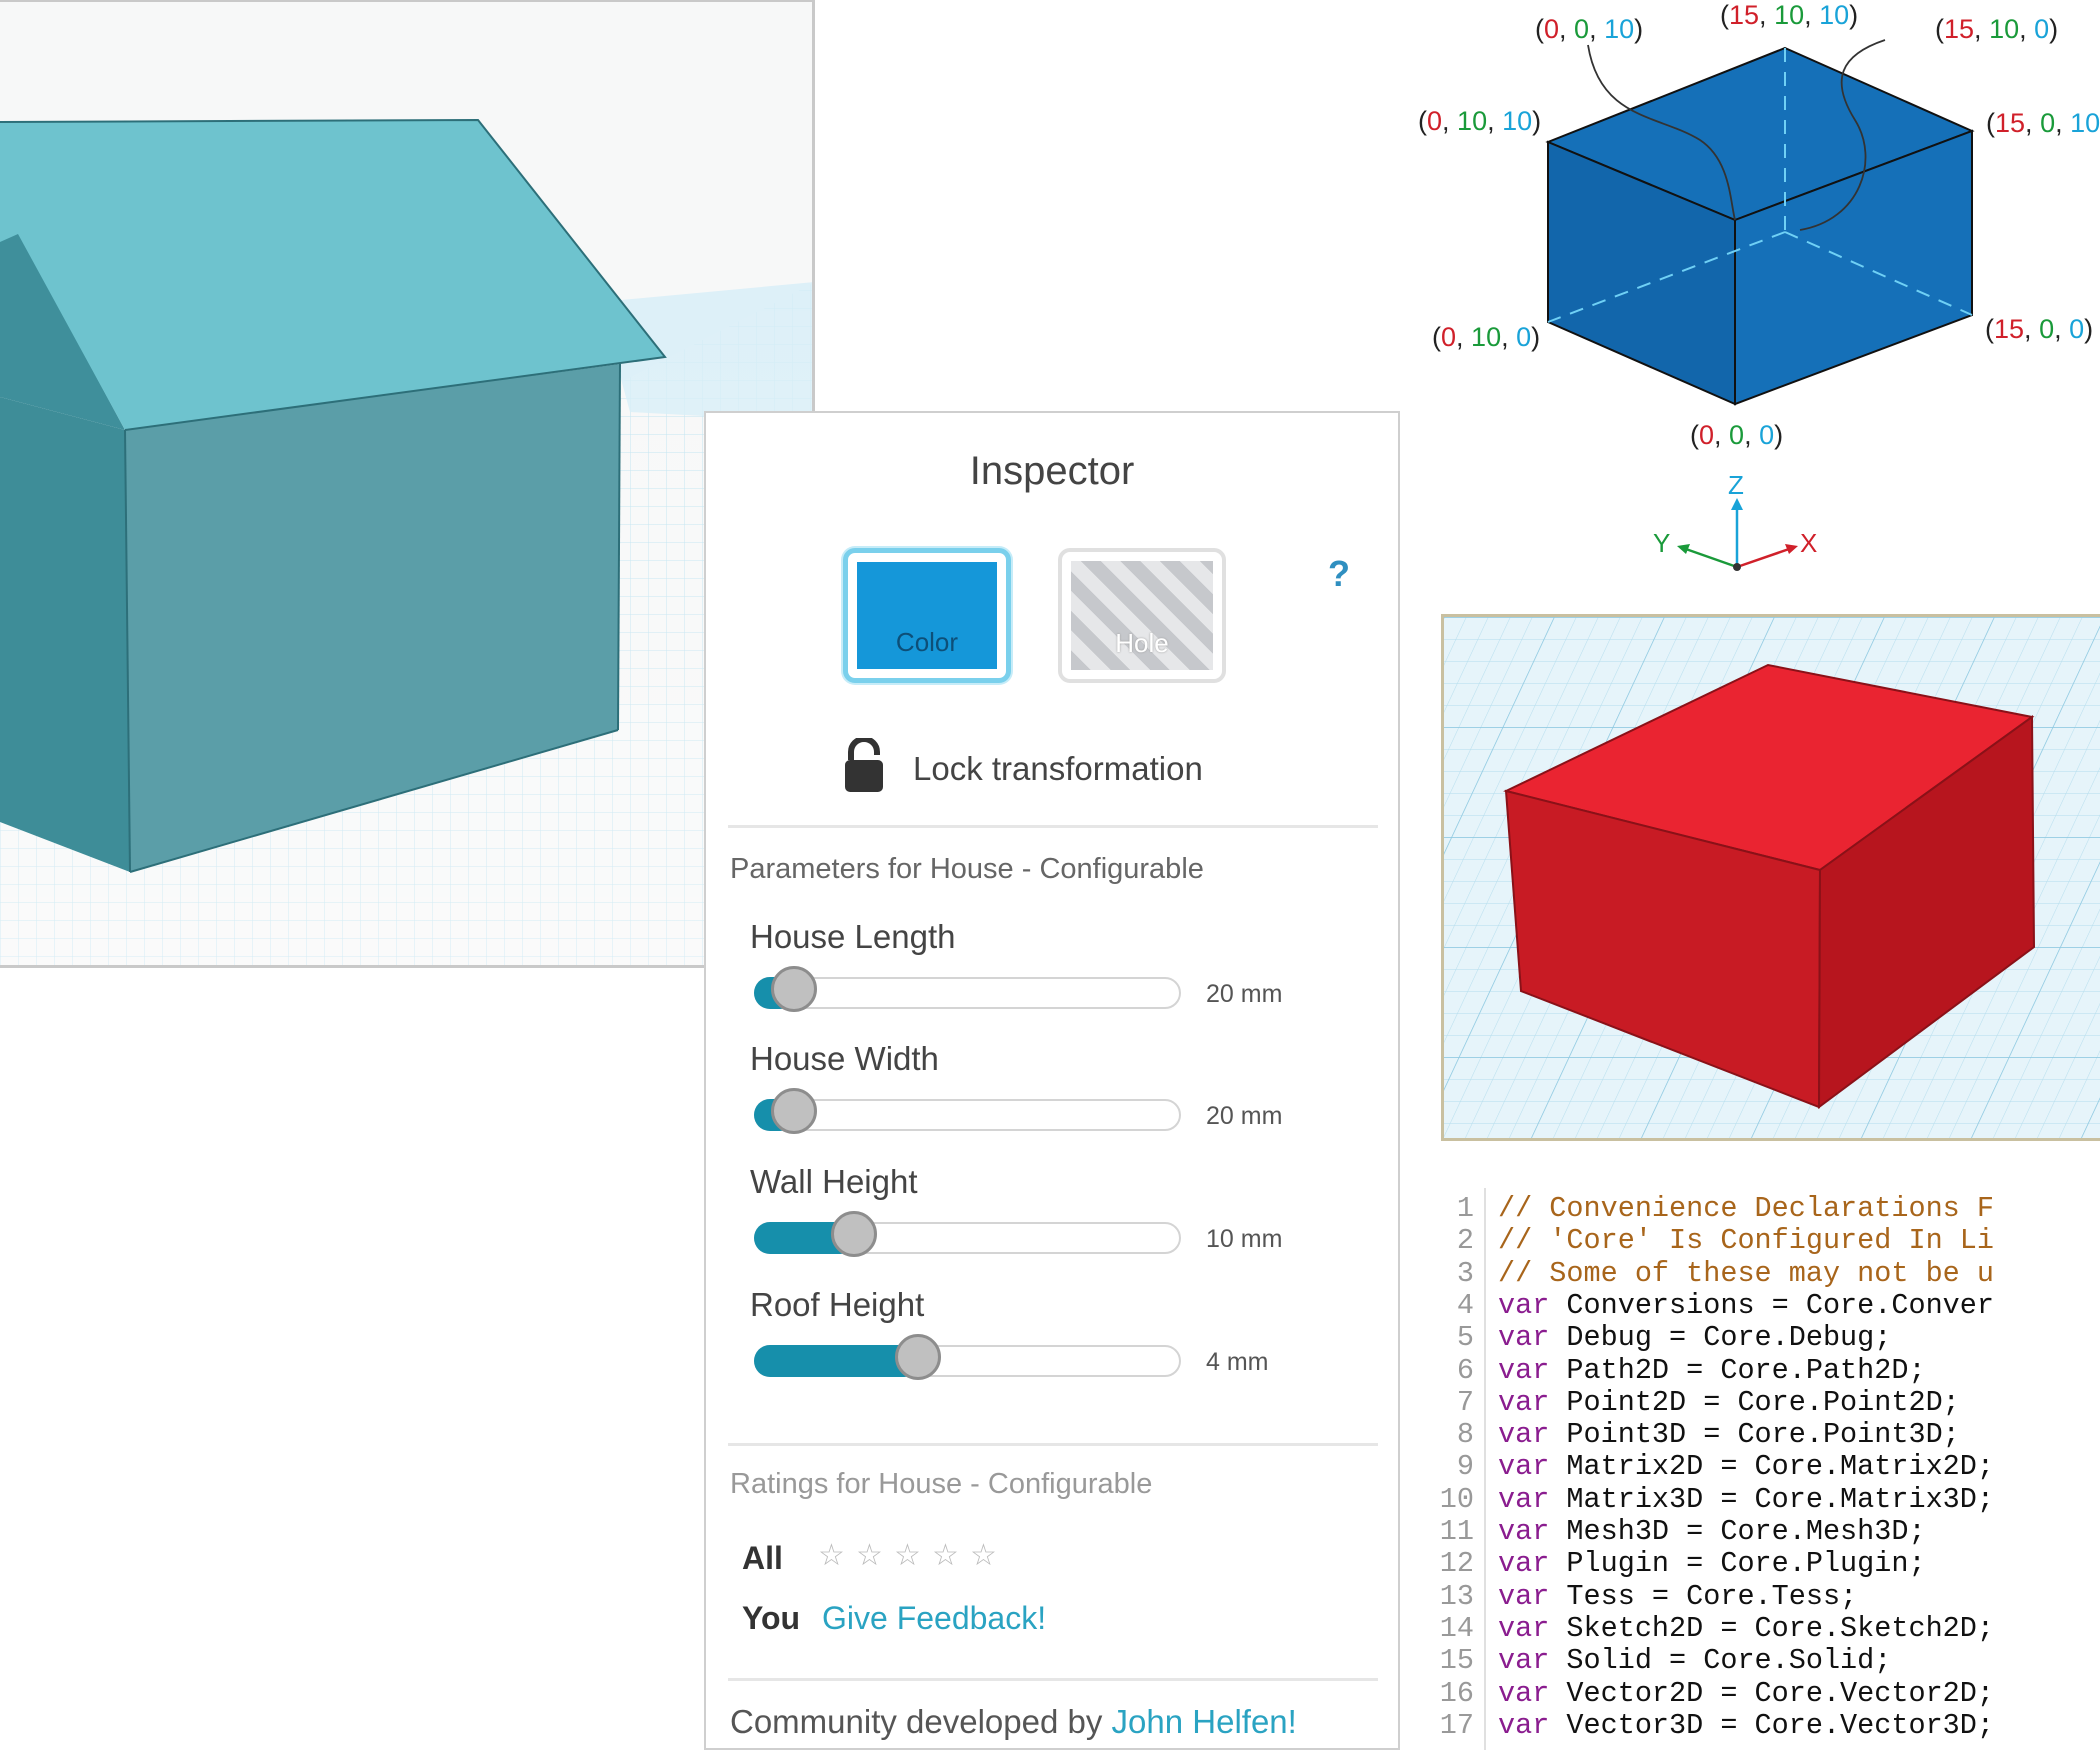 This screenshot has width=2100, height=1750. Describe the element at coordinates (2043, 123) in the screenshot. I see `coord-label-right-top: (15, 0, 10)` at that location.